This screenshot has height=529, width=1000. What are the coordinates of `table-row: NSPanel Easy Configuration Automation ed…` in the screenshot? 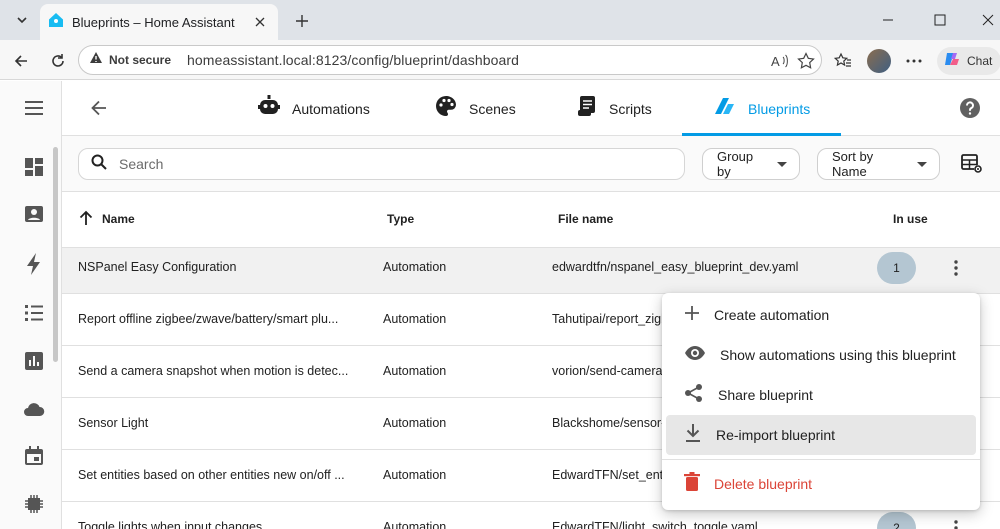 It's located at (531, 271).